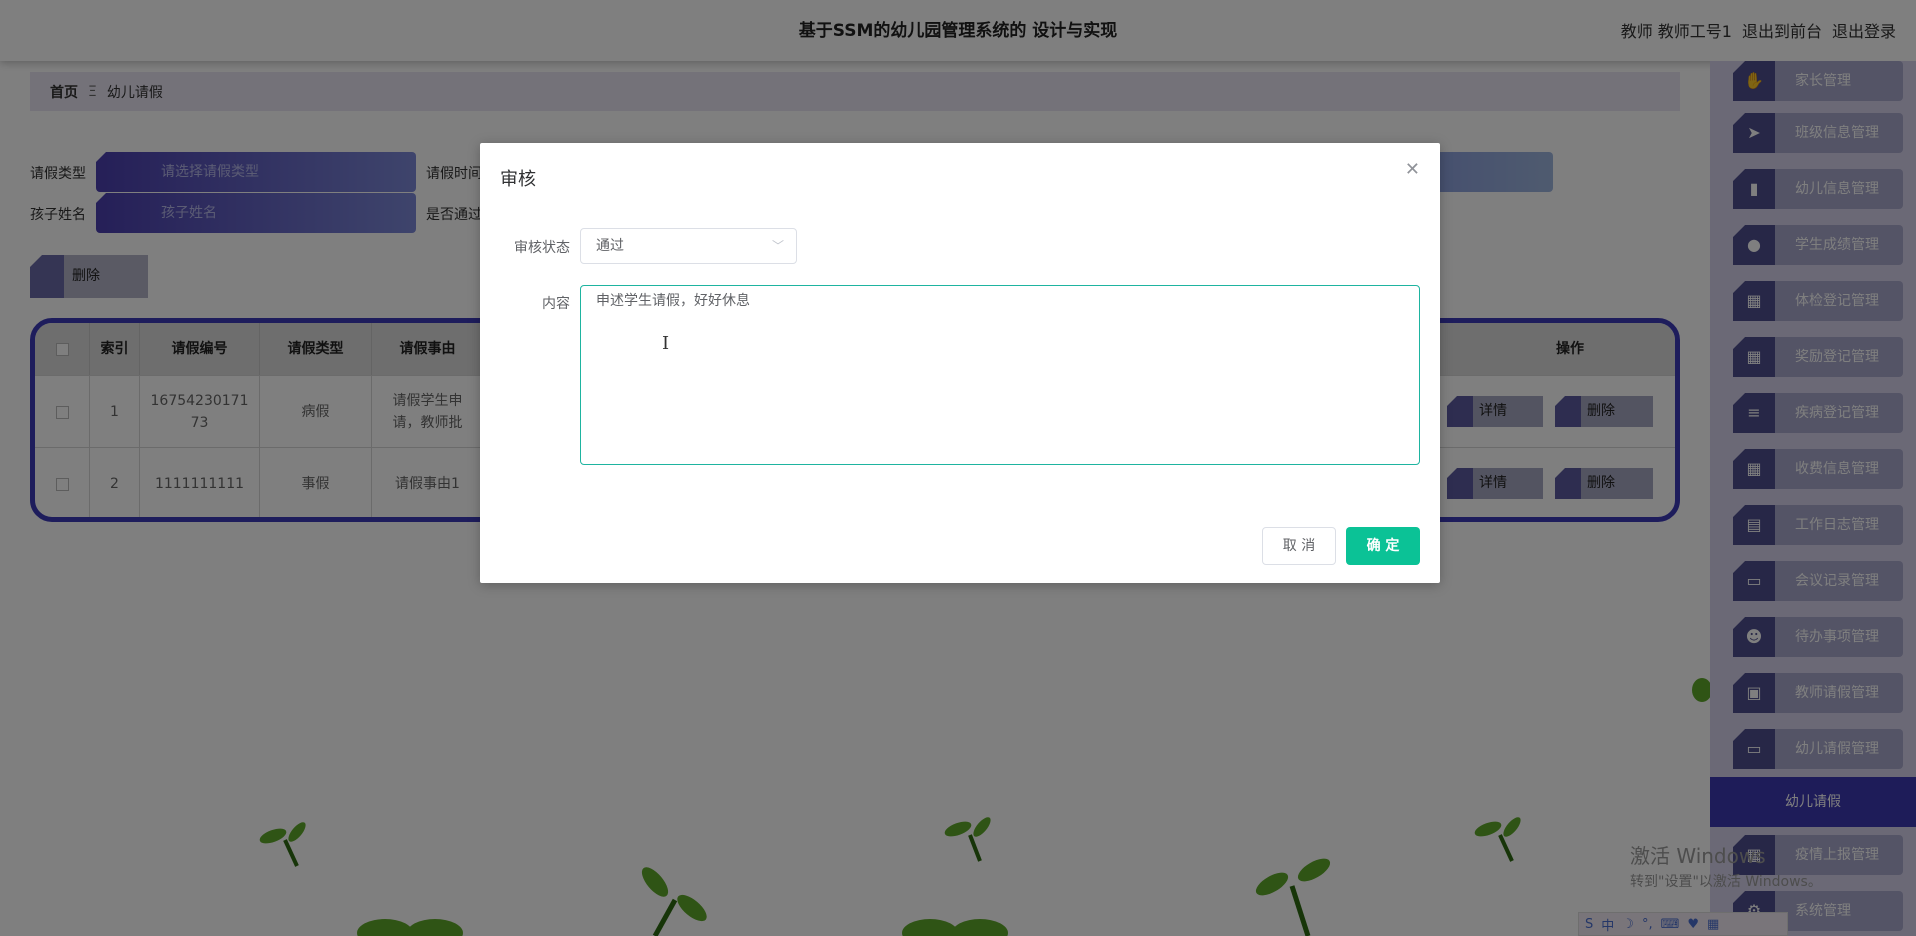 The width and height of the screenshot is (1916, 936). What do you see at coordinates (666, 343) in the screenshot?
I see `text-cursor-icon: I` at bounding box center [666, 343].